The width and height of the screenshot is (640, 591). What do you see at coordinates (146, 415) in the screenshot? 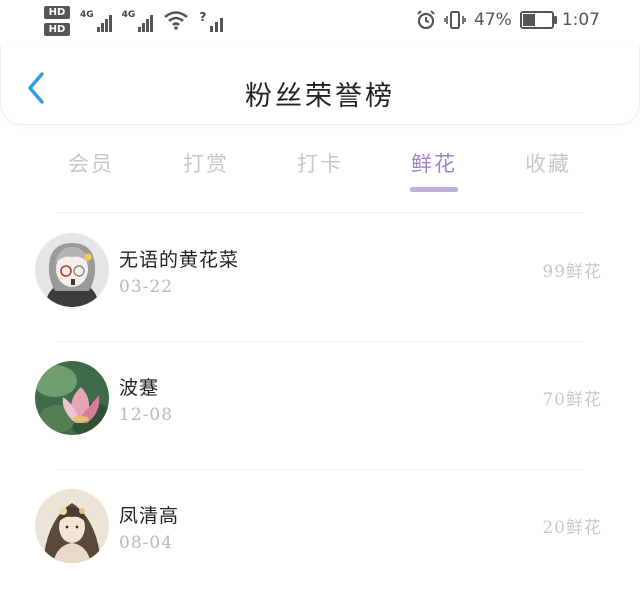
I see `fan-date: 12-08` at bounding box center [146, 415].